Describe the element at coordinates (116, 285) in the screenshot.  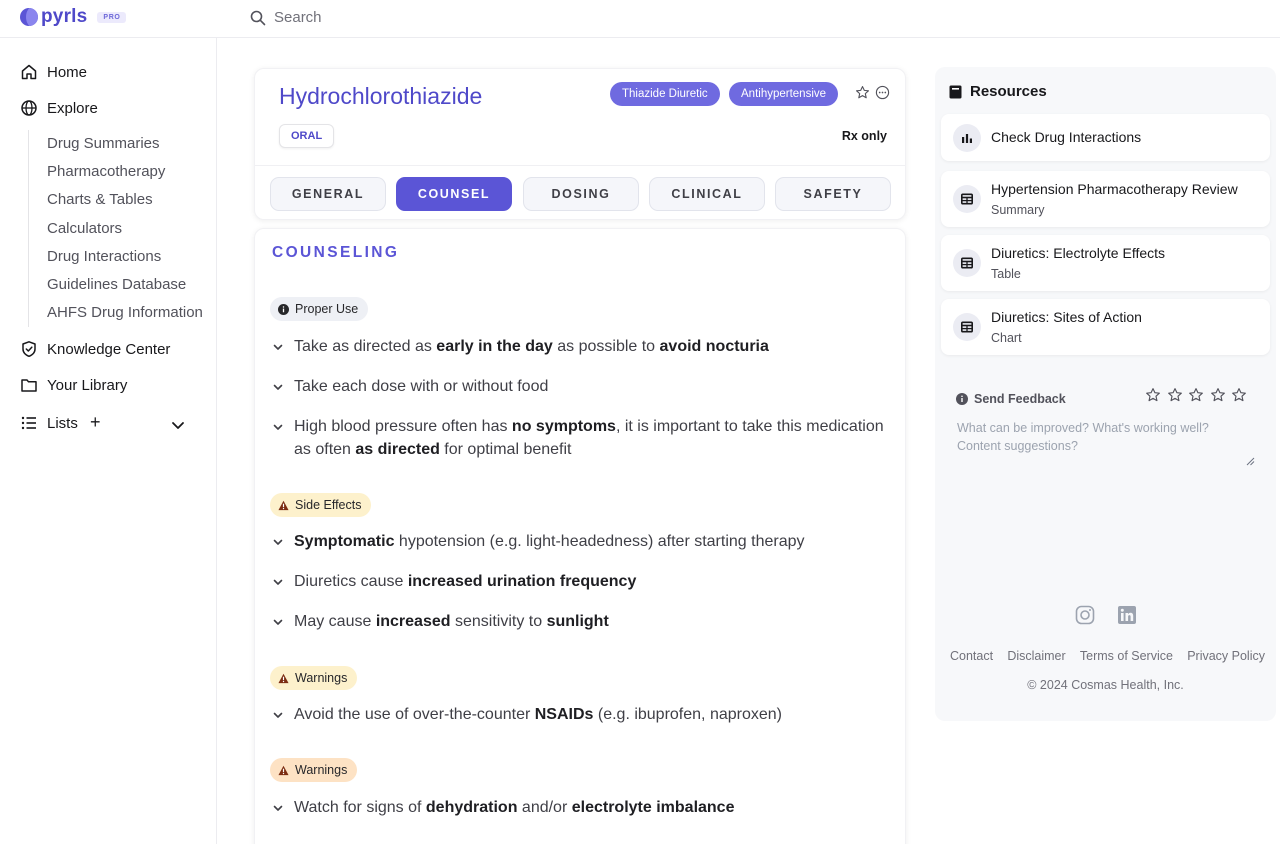
I see `sidebar-item-guidelines: Guidelines Database` at that location.